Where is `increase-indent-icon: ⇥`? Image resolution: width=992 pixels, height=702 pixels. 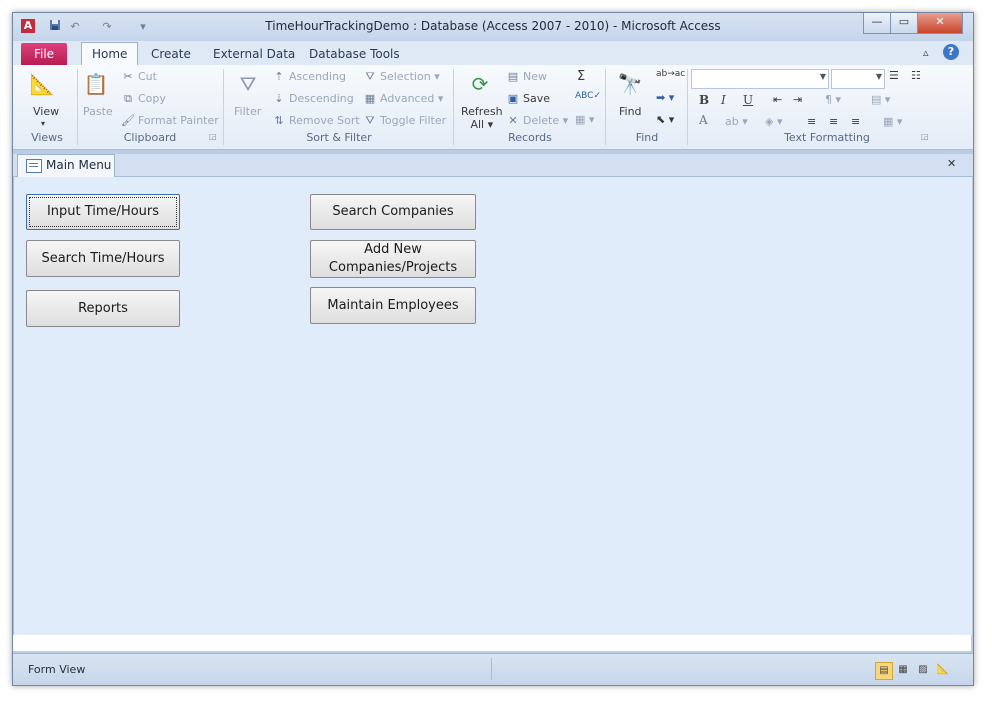
increase-indent-icon: ⇥ is located at coordinates (797, 99).